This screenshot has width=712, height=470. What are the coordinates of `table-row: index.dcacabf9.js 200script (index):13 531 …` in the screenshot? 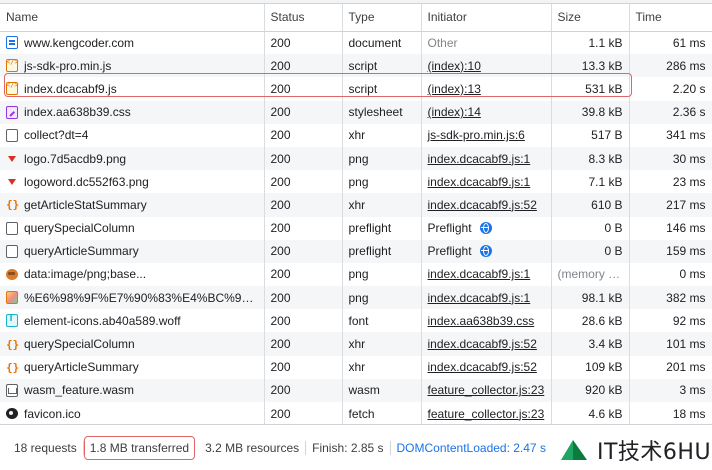 It's located at (356, 89).